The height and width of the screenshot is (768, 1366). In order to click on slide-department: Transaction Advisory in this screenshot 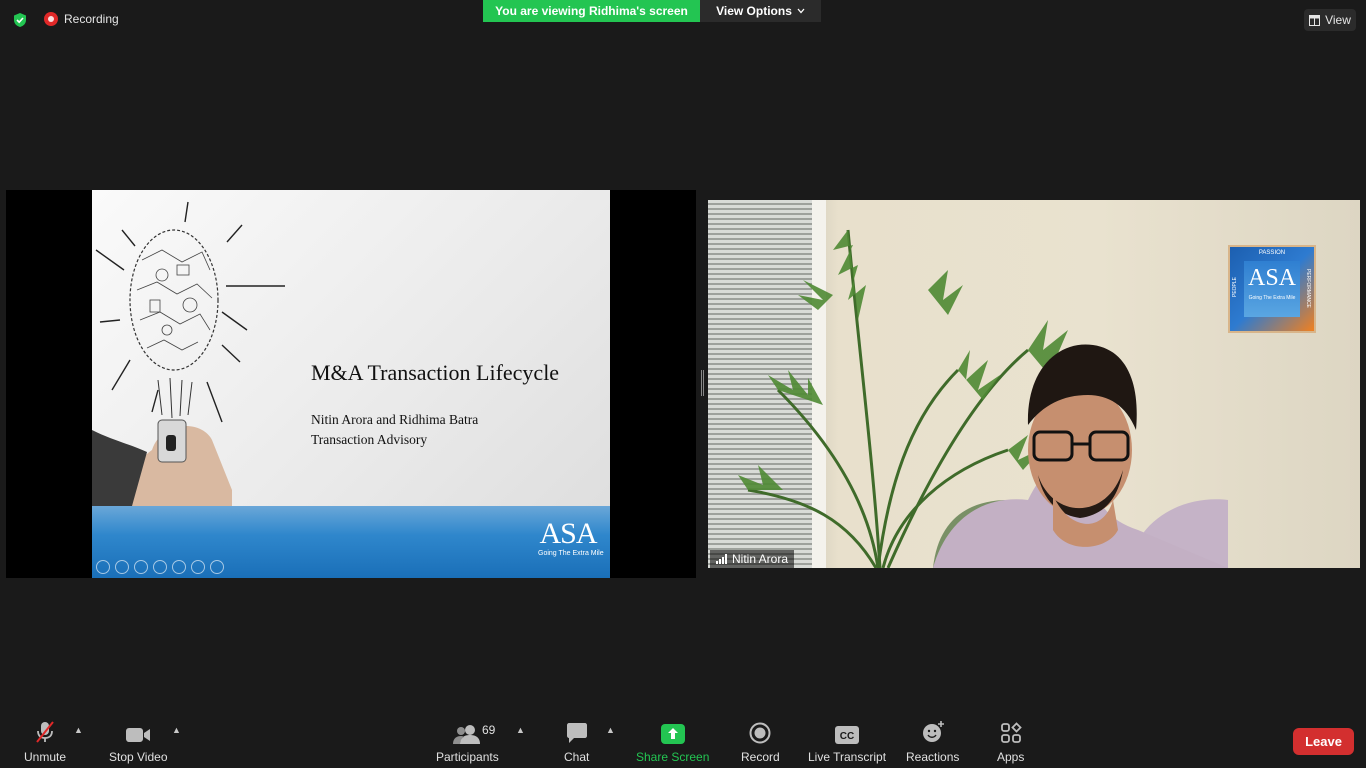, I will do `click(369, 439)`.